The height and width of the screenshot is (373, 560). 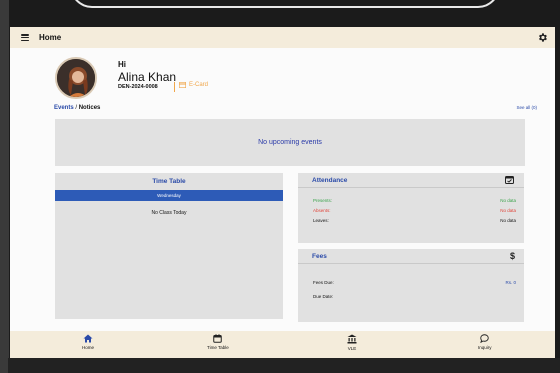 What do you see at coordinates (323, 200) in the screenshot?
I see `attendance-presents-label: Presents:` at bounding box center [323, 200].